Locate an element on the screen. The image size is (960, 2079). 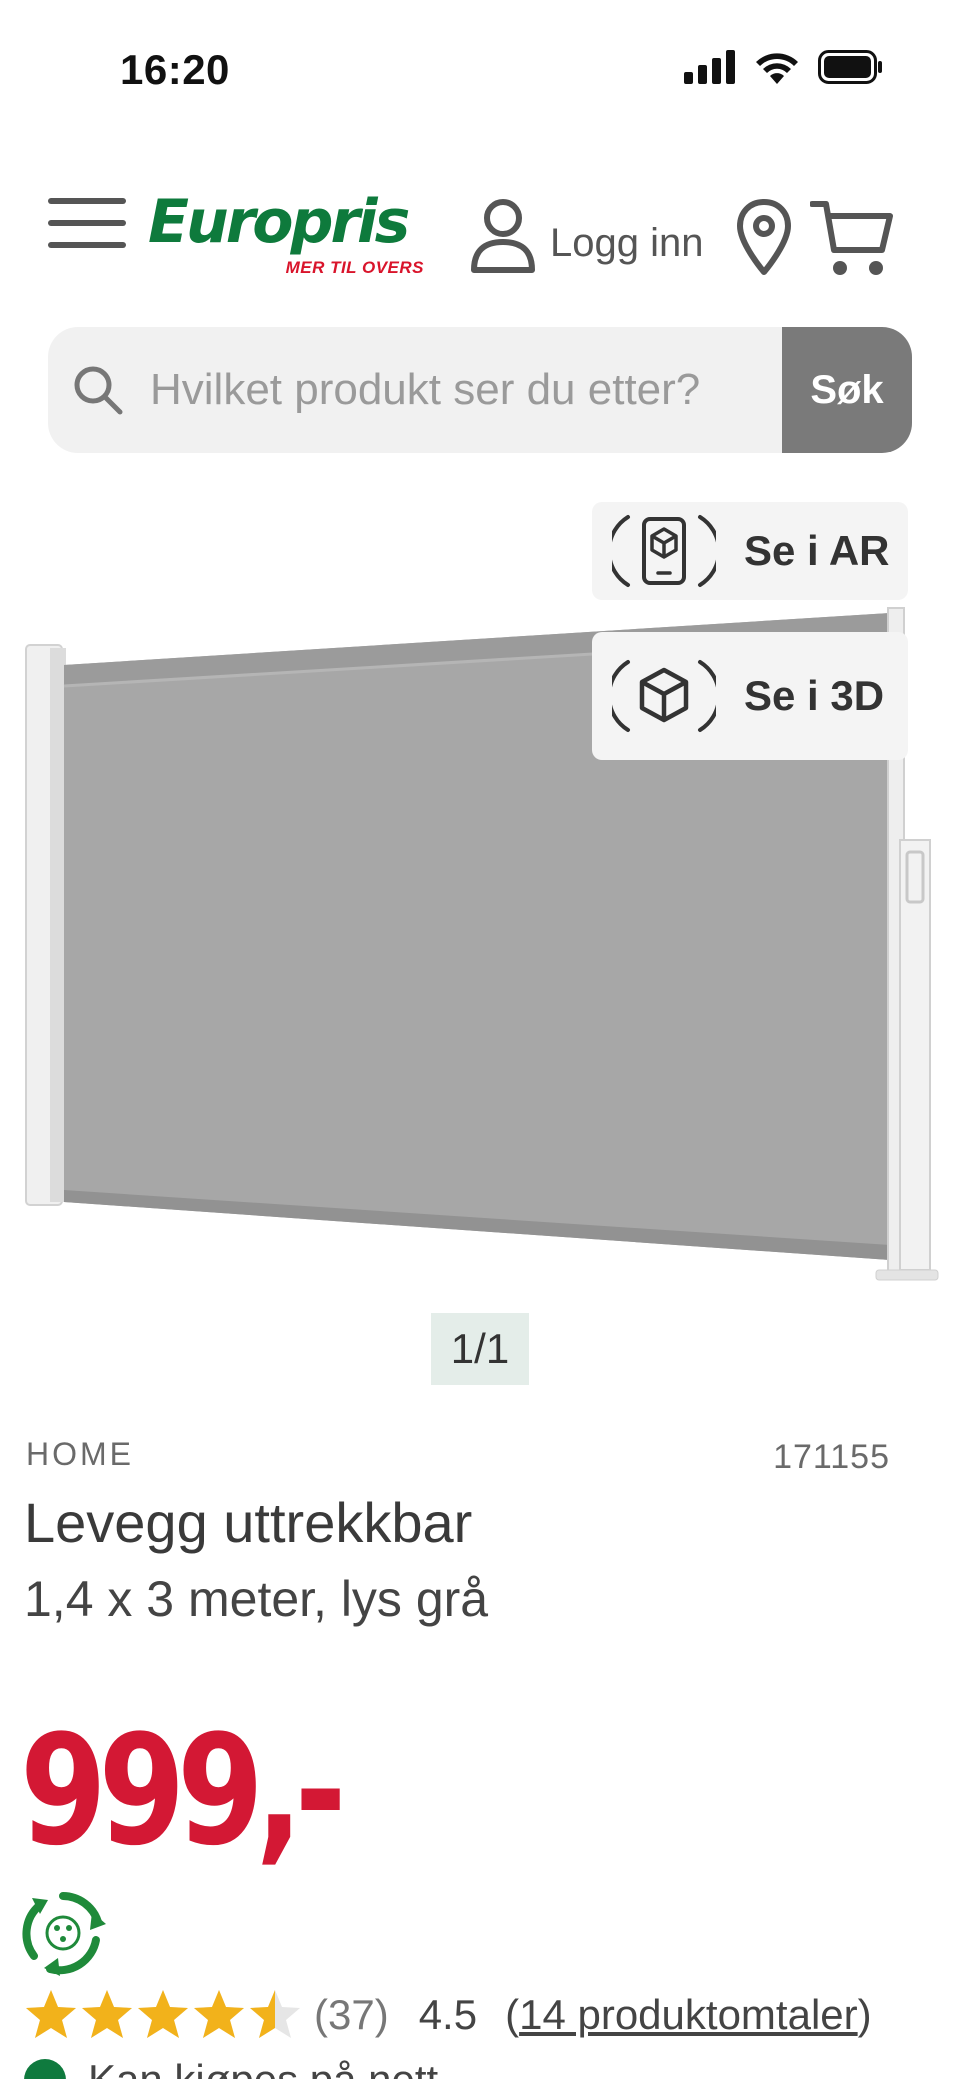
ar-phone-cube-icon is located at coordinates (664, 551).